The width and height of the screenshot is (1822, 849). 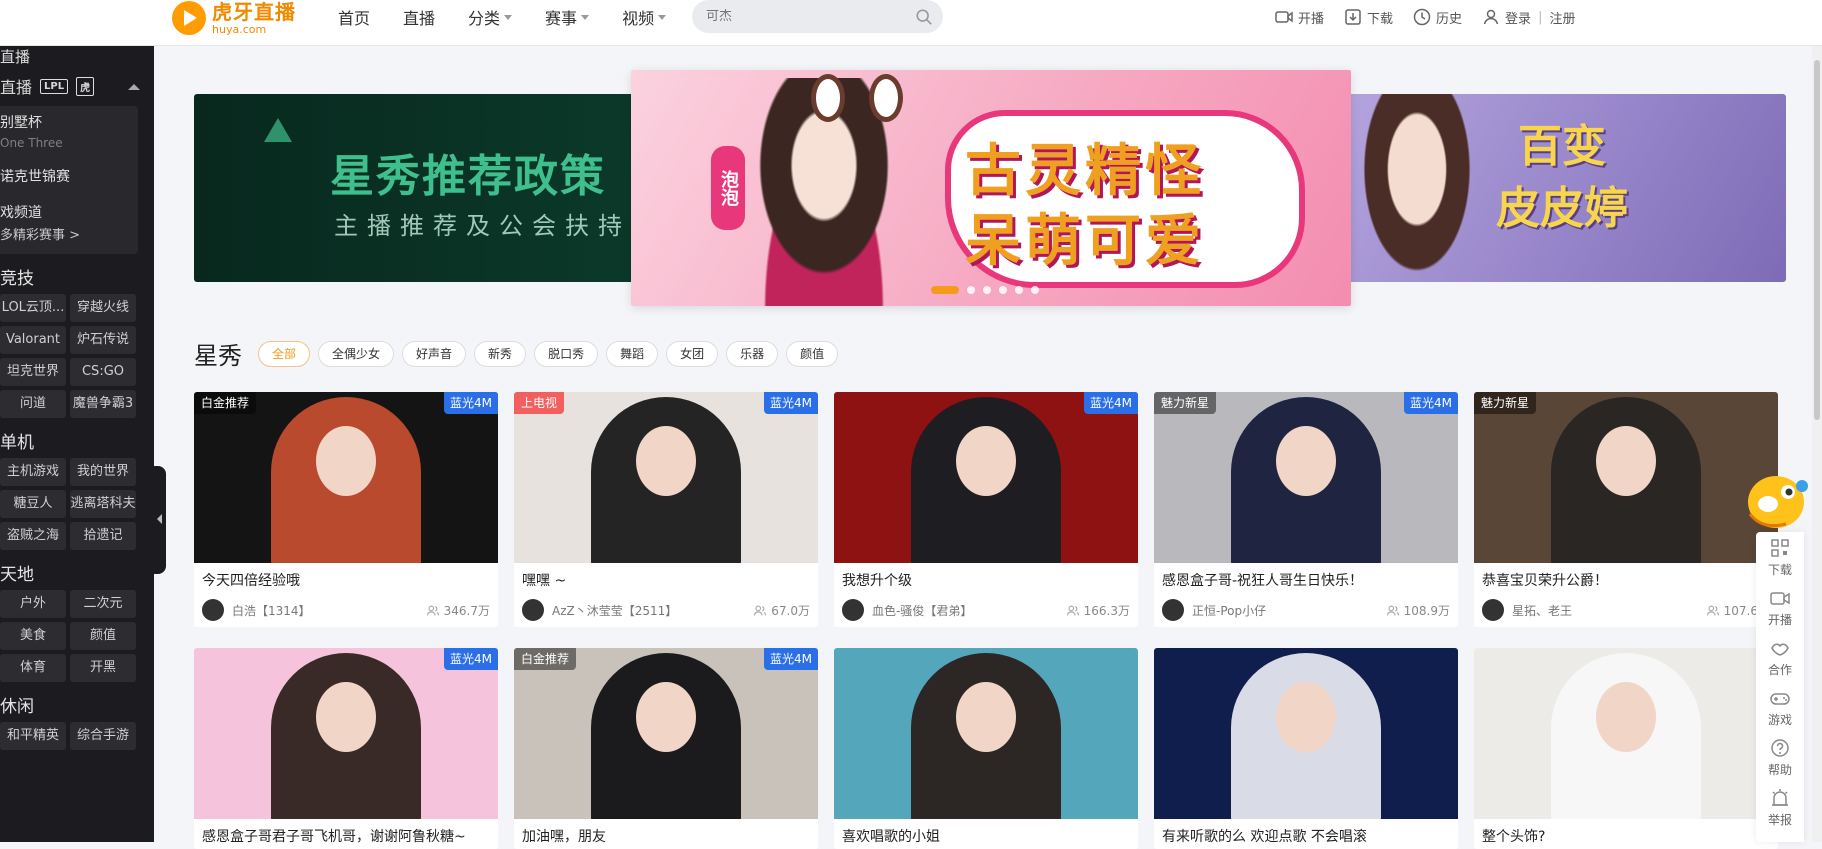 What do you see at coordinates (490, 17) in the screenshot?
I see `nav-category: 分类` at bounding box center [490, 17].